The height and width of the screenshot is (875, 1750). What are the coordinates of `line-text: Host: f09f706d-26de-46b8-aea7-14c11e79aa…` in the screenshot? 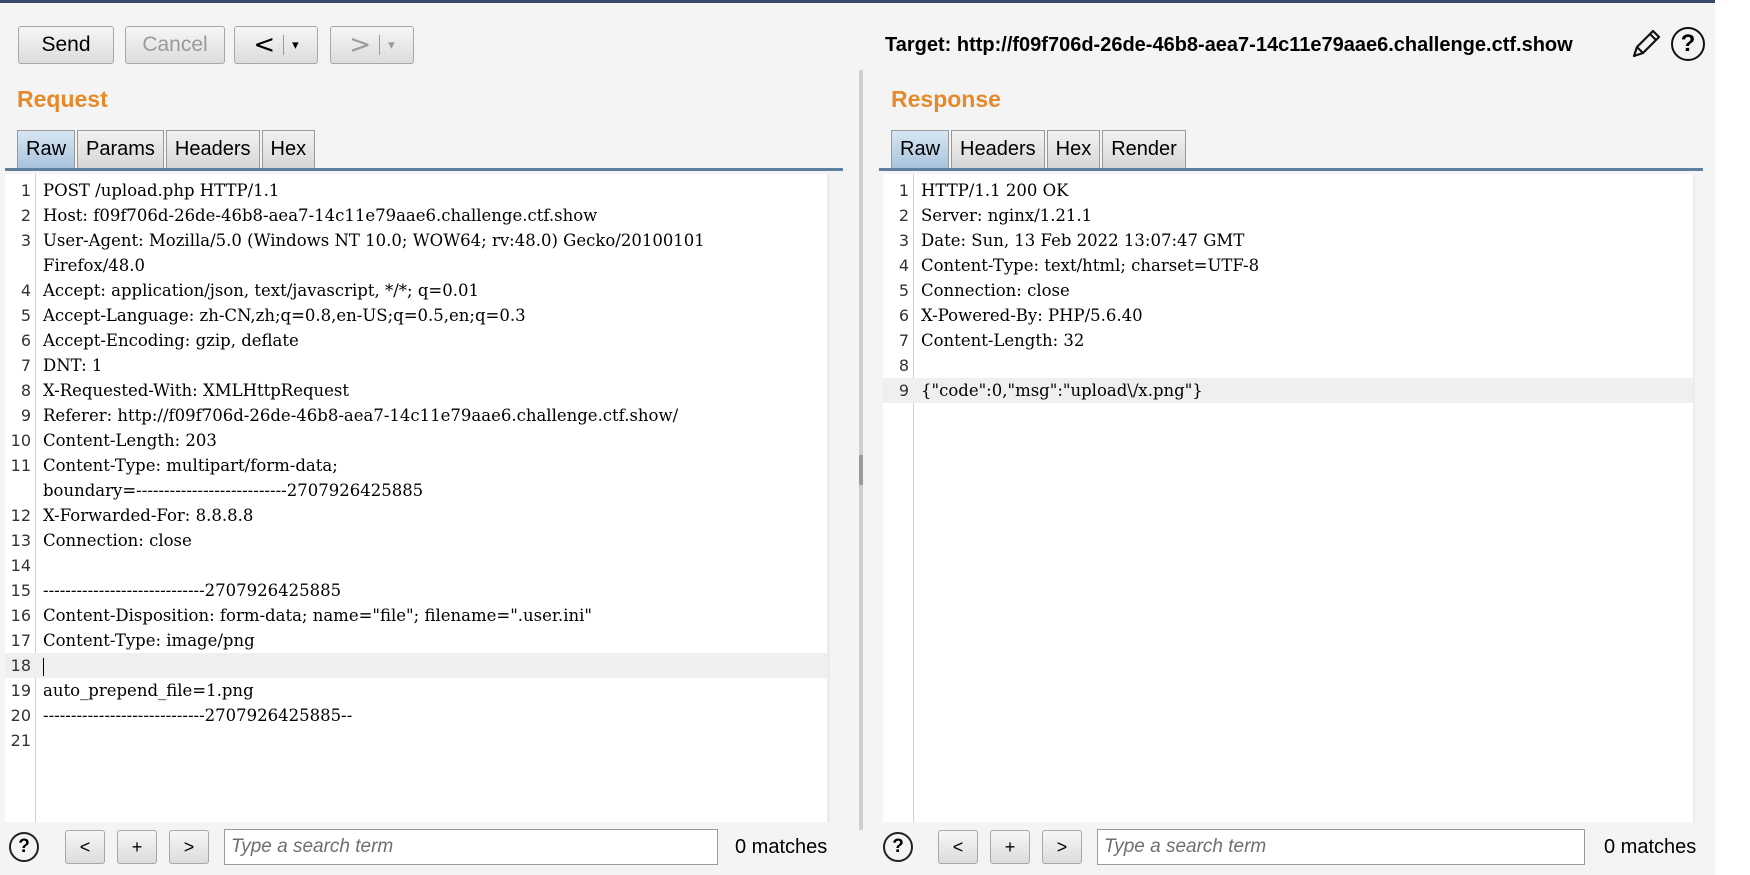 It's located at (320, 215).